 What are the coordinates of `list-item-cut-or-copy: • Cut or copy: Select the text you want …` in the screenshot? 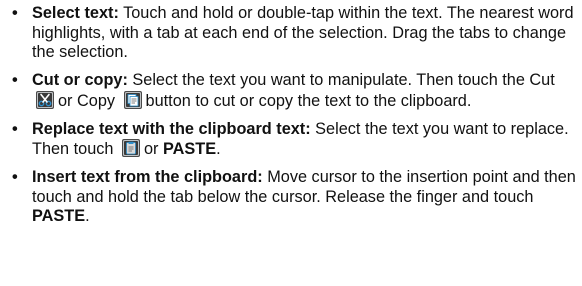 It's located at (291, 91).